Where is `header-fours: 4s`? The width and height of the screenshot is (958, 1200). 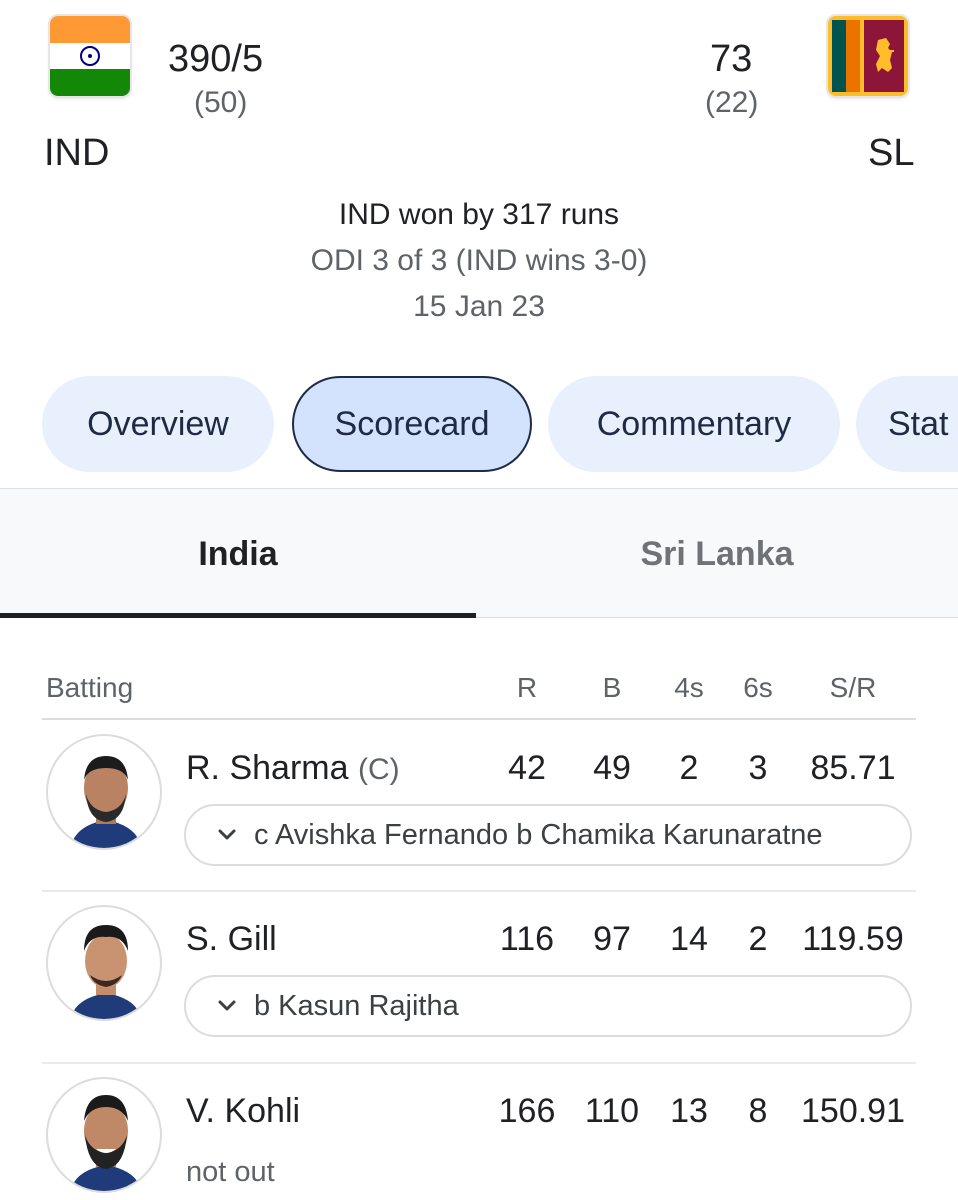
header-fours: 4s is located at coordinates (689, 687).